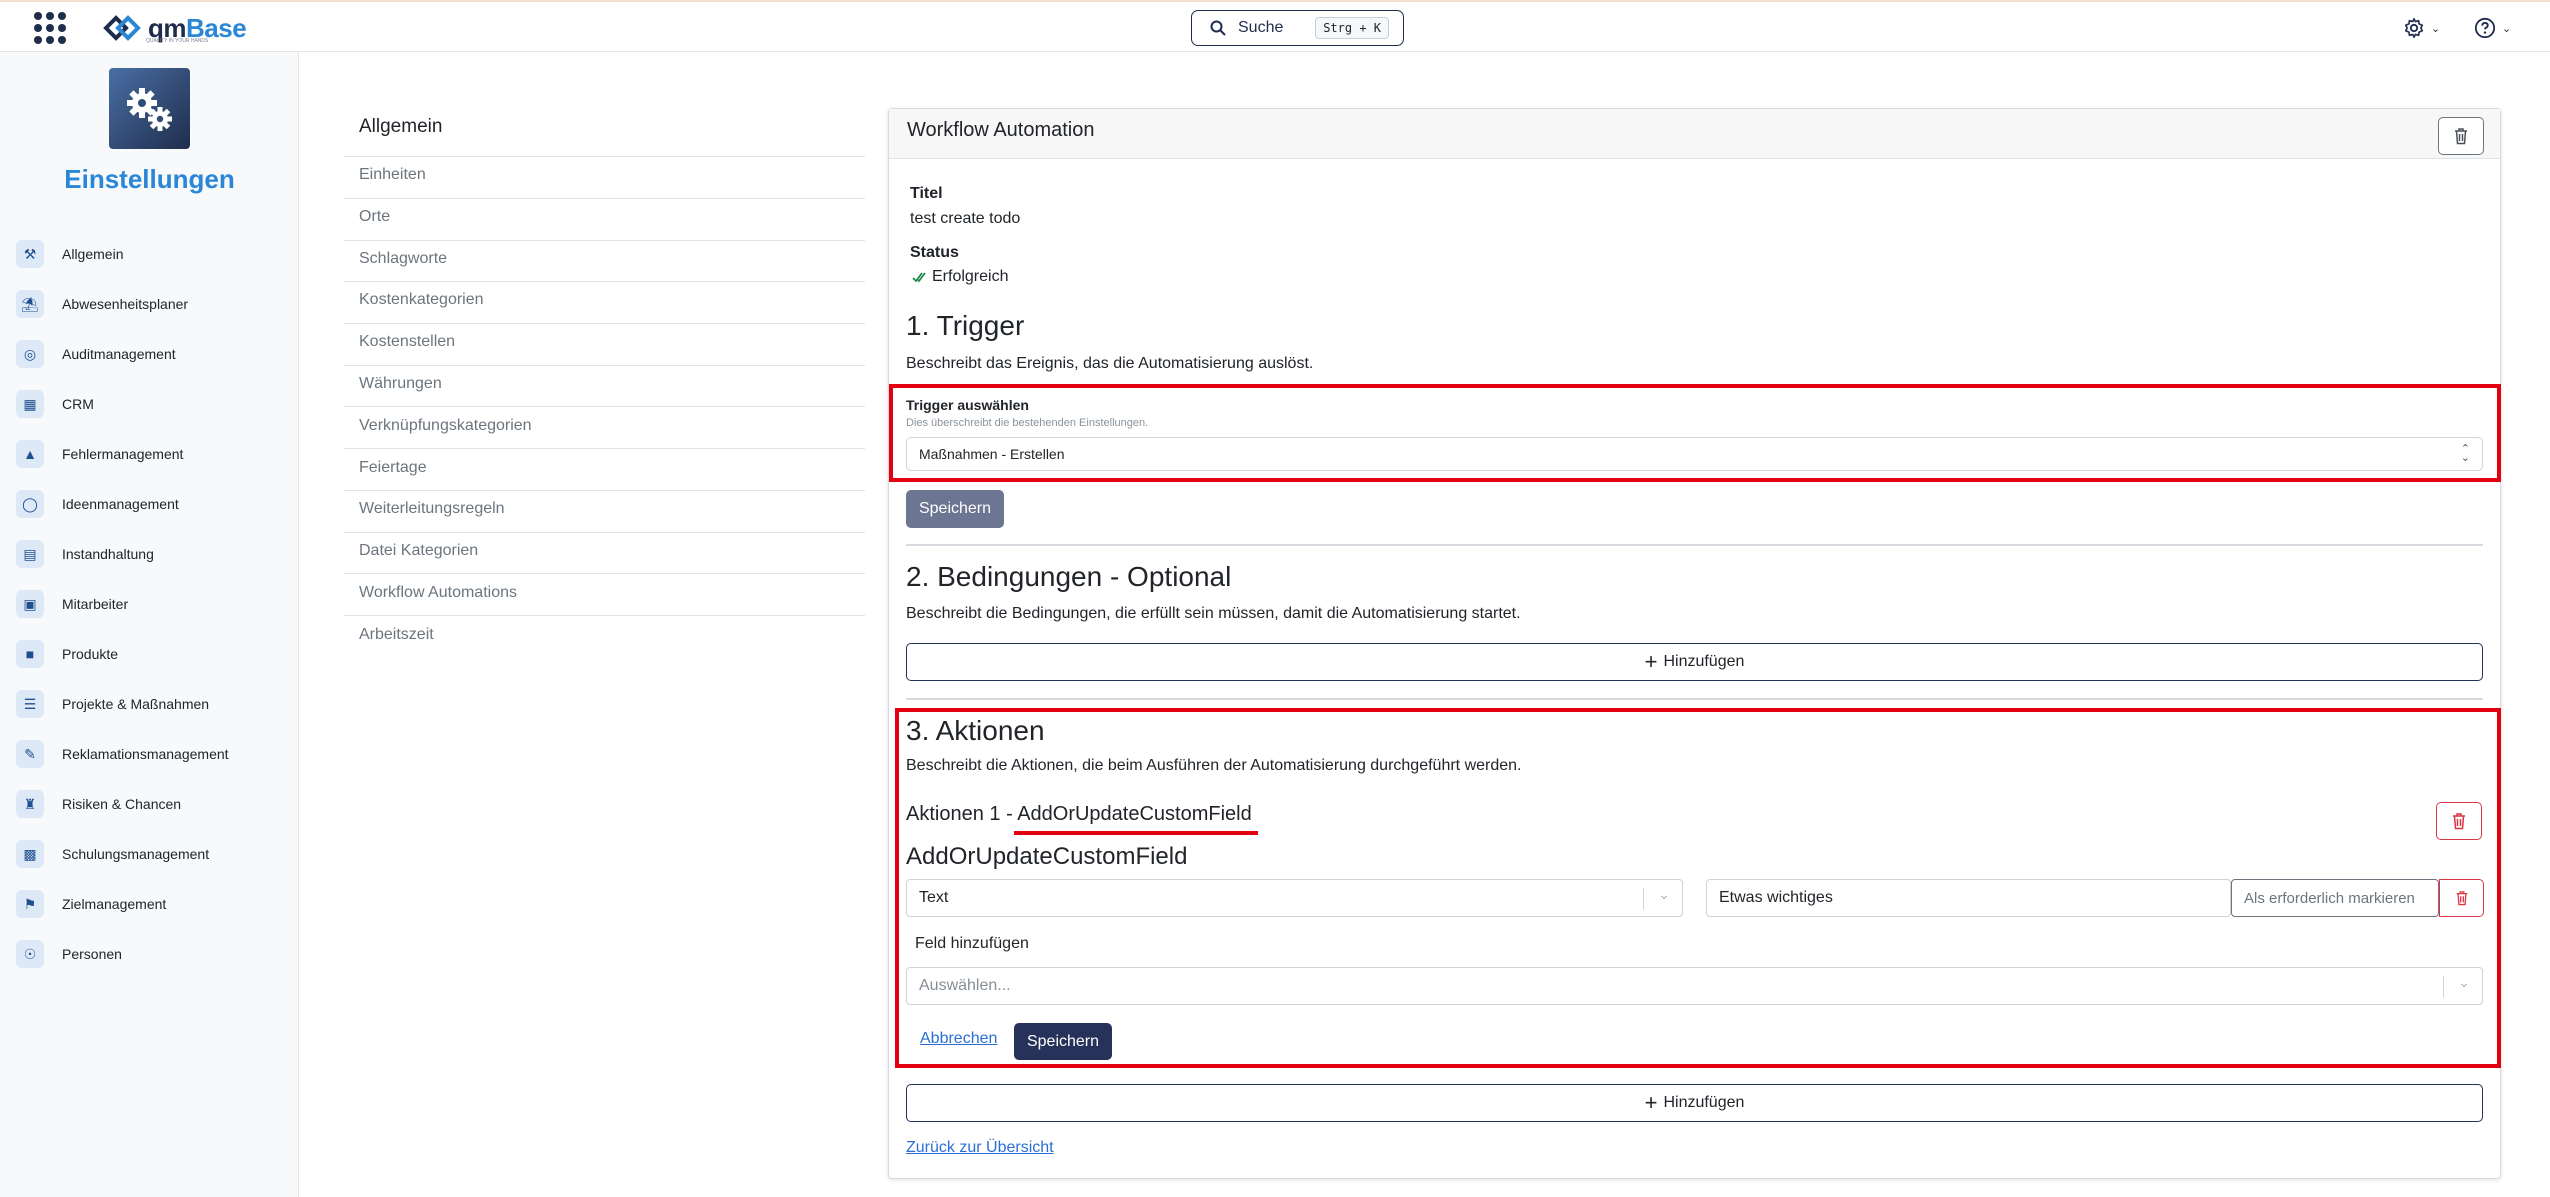  What do you see at coordinates (934, 897) in the screenshot?
I see `field-type-value: Text` at bounding box center [934, 897].